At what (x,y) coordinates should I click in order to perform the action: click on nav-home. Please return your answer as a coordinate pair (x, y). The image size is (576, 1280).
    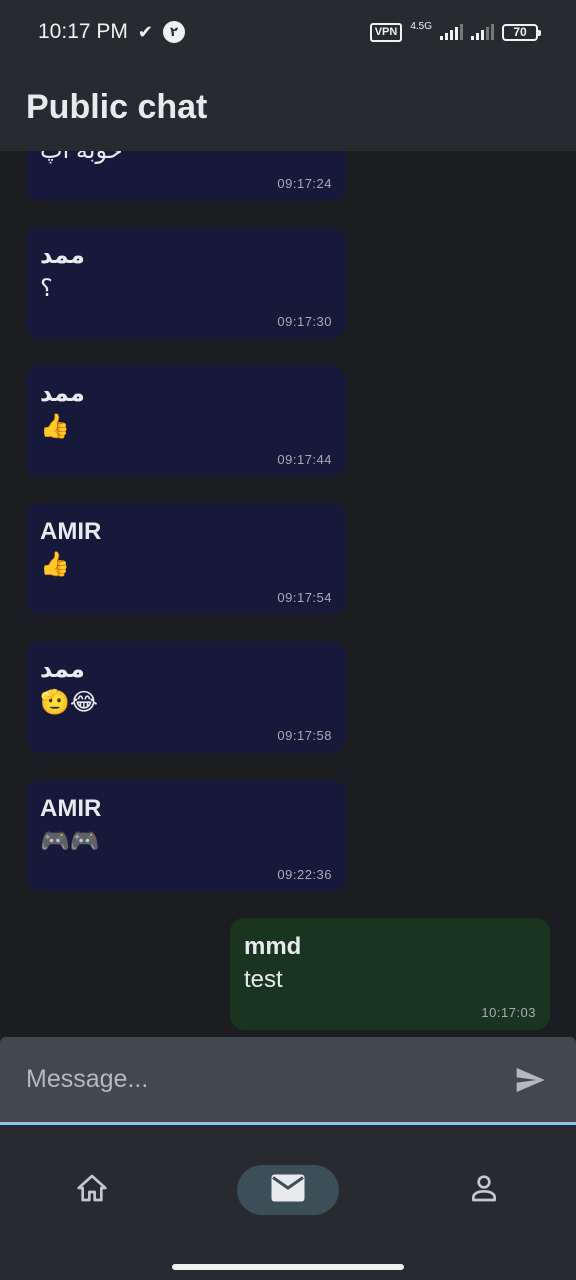
    Looking at the image, I should click on (92, 1190).